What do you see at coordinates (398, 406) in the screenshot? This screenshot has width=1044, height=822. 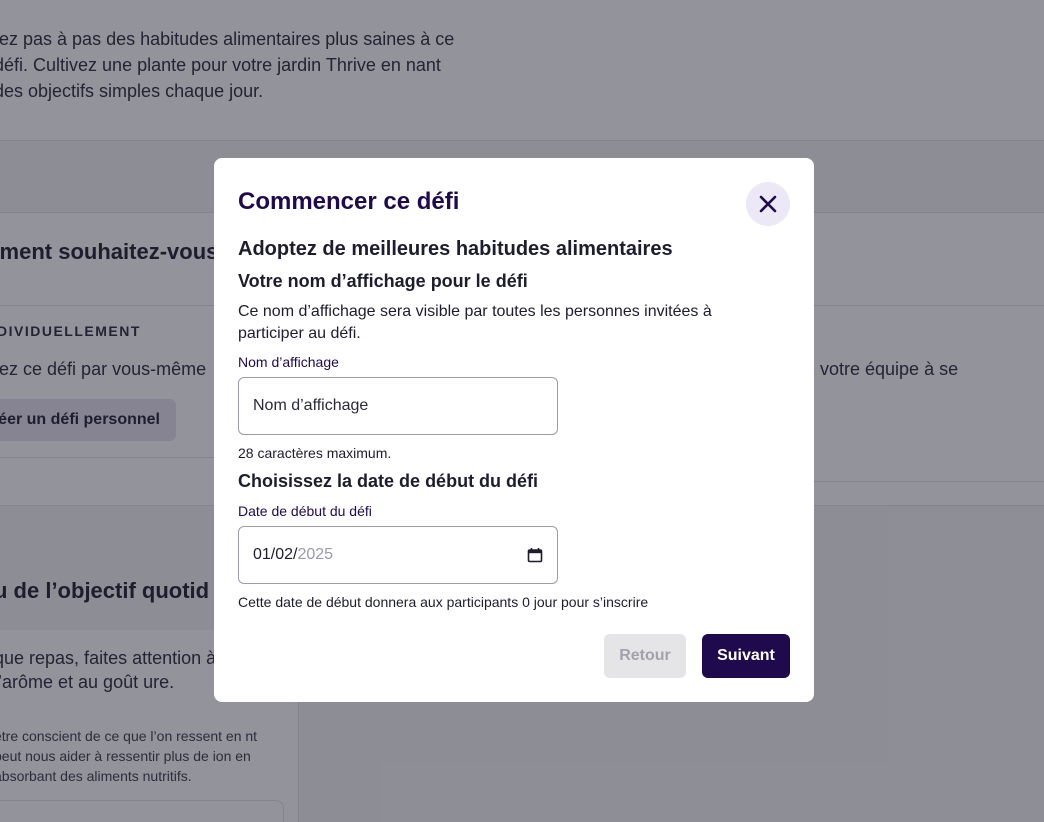 I see `display-name-input` at bounding box center [398, 406].